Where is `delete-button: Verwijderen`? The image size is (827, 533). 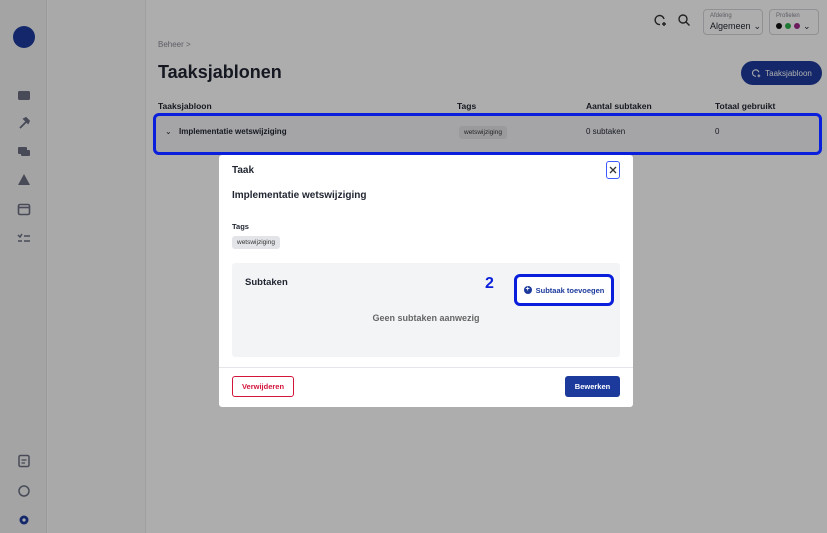
delete-button: Verwijderen is located at coordinates (263, 386).